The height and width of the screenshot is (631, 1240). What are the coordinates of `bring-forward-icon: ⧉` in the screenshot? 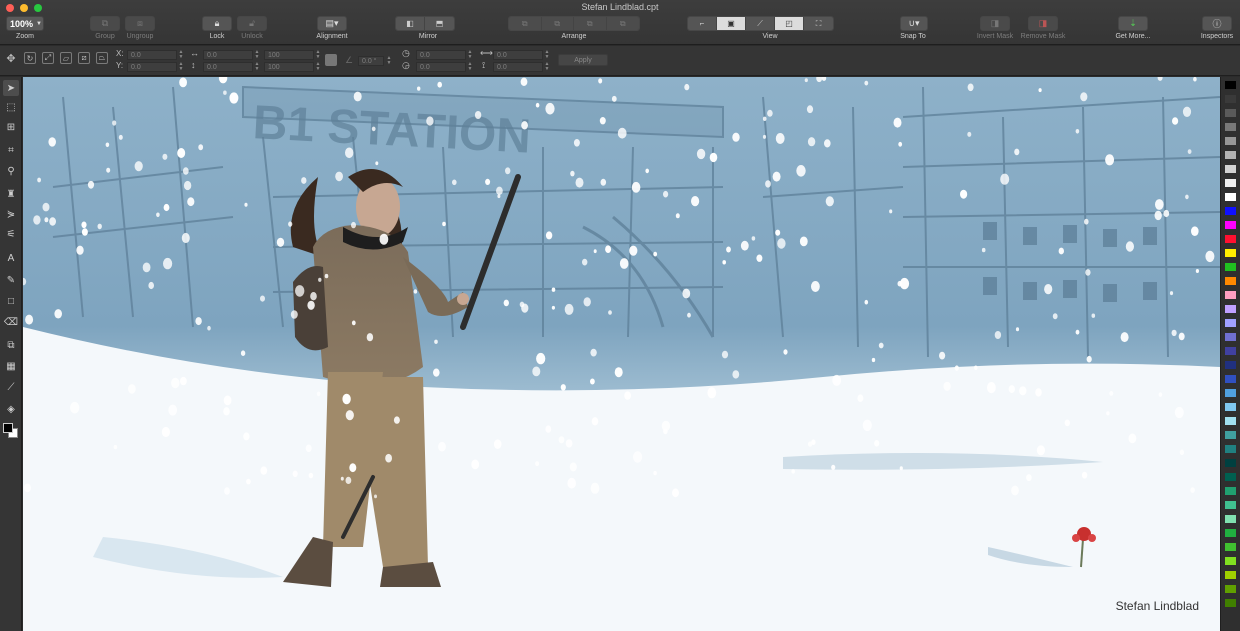 It's located at (557, 23).